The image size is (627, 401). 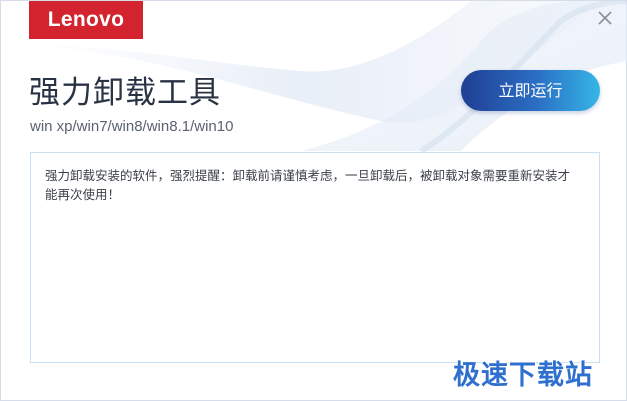 I want to click on close-icon, so click(x=605, y=18).